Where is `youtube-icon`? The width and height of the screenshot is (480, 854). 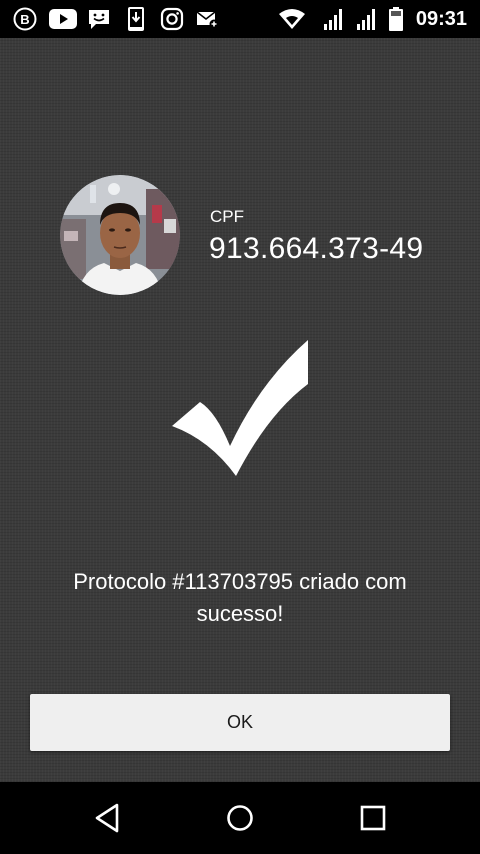
youtube-icon is located at coordinates (63, 19).